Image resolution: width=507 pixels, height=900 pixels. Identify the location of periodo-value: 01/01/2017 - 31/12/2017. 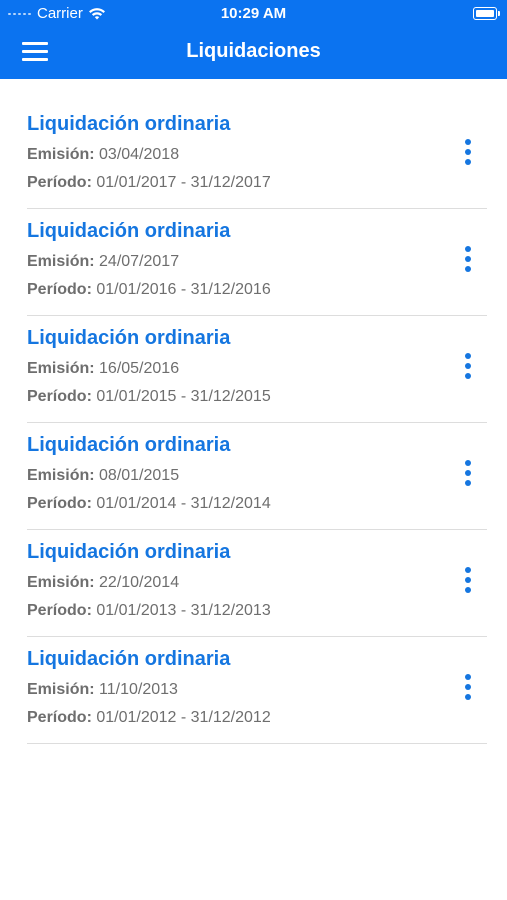
(183, 182).